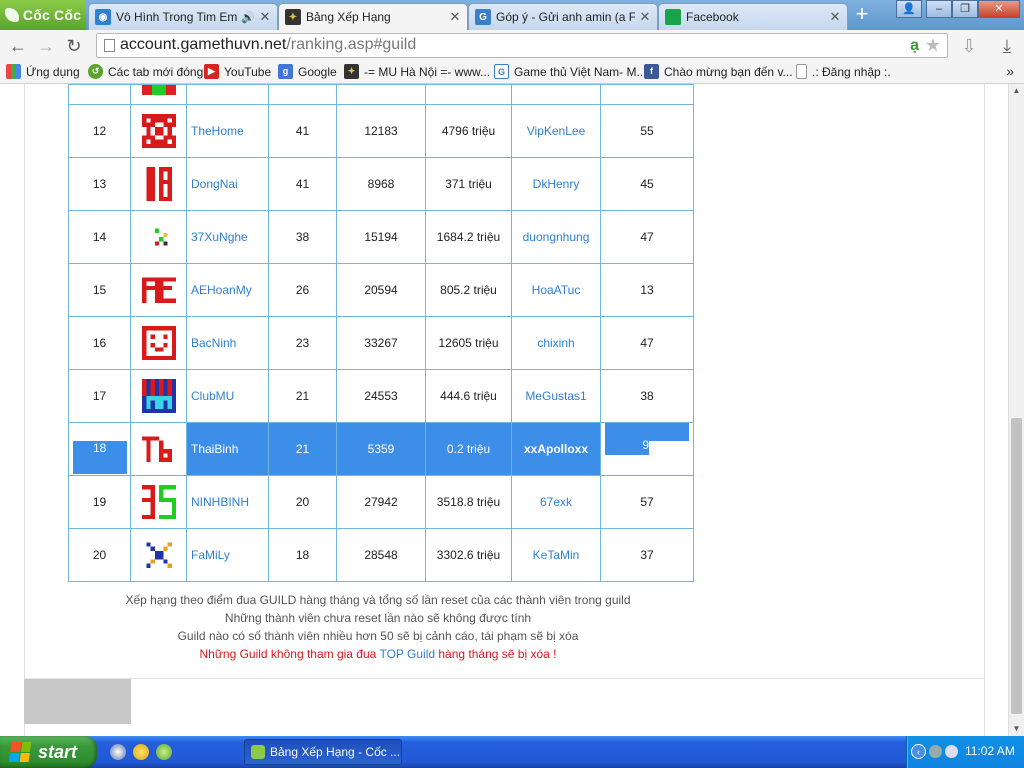 The height and width of the screenshot is (768, 1024). What do you see at coordinates (227, 343) in the screenshot?
I see `guild-name-link: BacNinh` at bounding box center [227, 343].